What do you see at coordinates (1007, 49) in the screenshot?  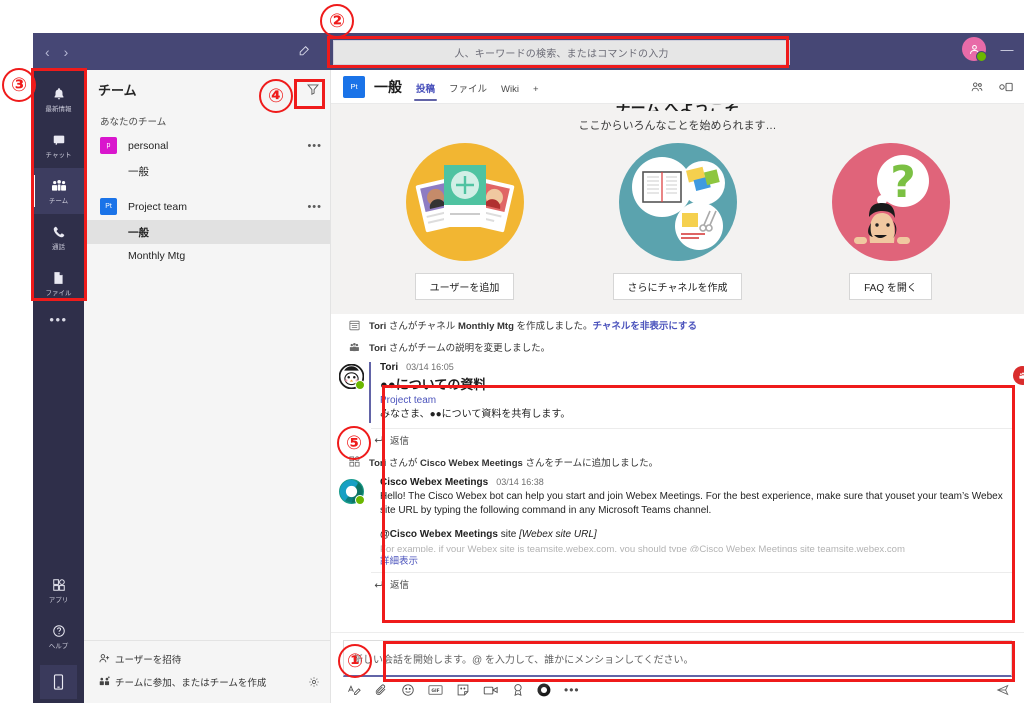 I see `minimize-button: —` at bounding box center [1007, 49].